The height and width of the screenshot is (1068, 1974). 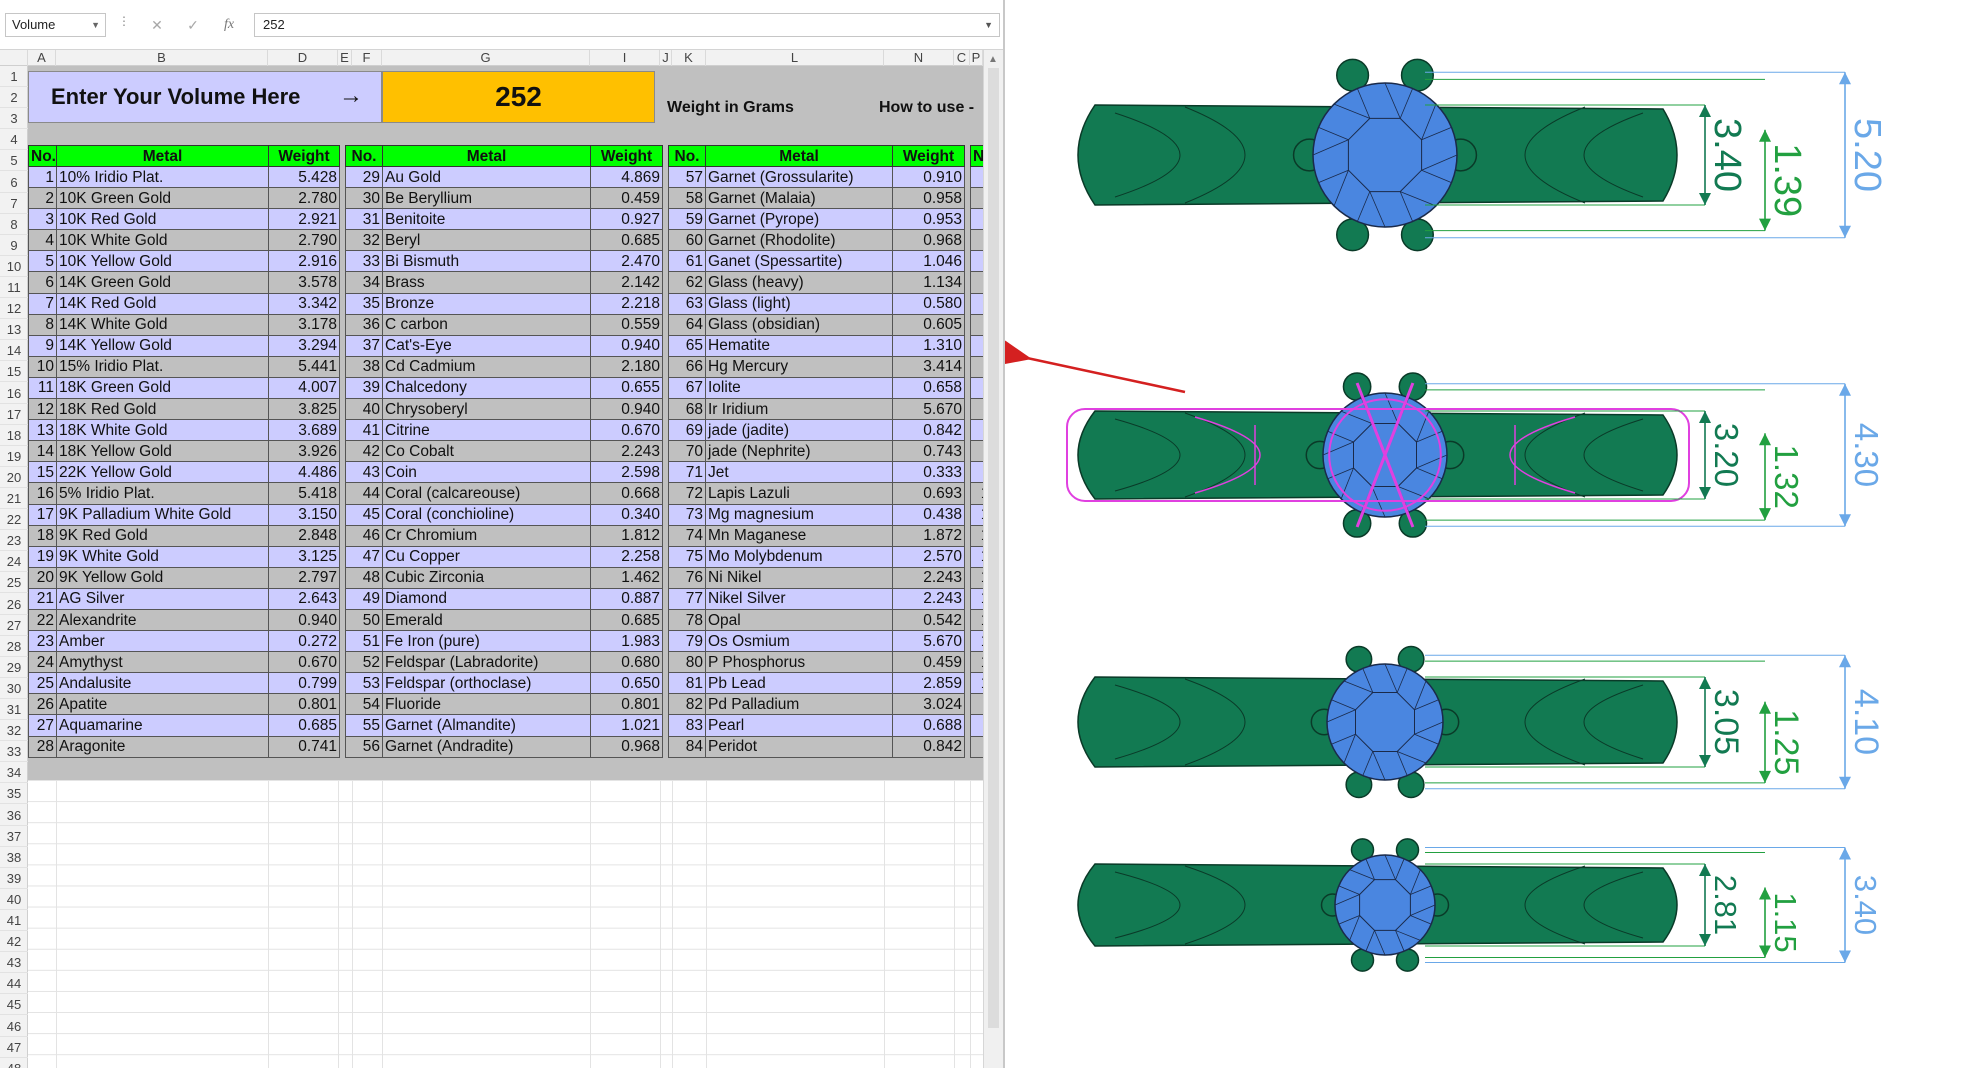 What do you see at coordinates (486, 725) in the screenshot?
I see `metal-name-cell: Garnet (Almandite)` at bounding box center [486, 725].